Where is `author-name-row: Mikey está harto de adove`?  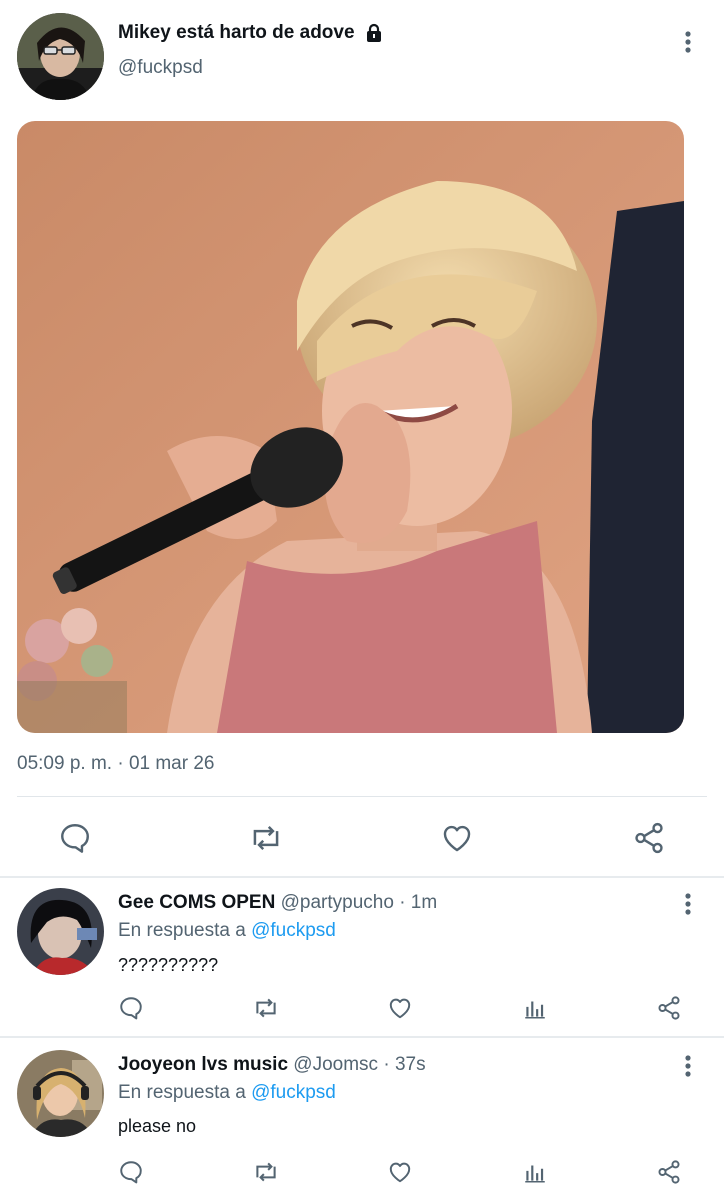 author-name-row: Mikey está harto de adove is located at coordinates (251, 33).